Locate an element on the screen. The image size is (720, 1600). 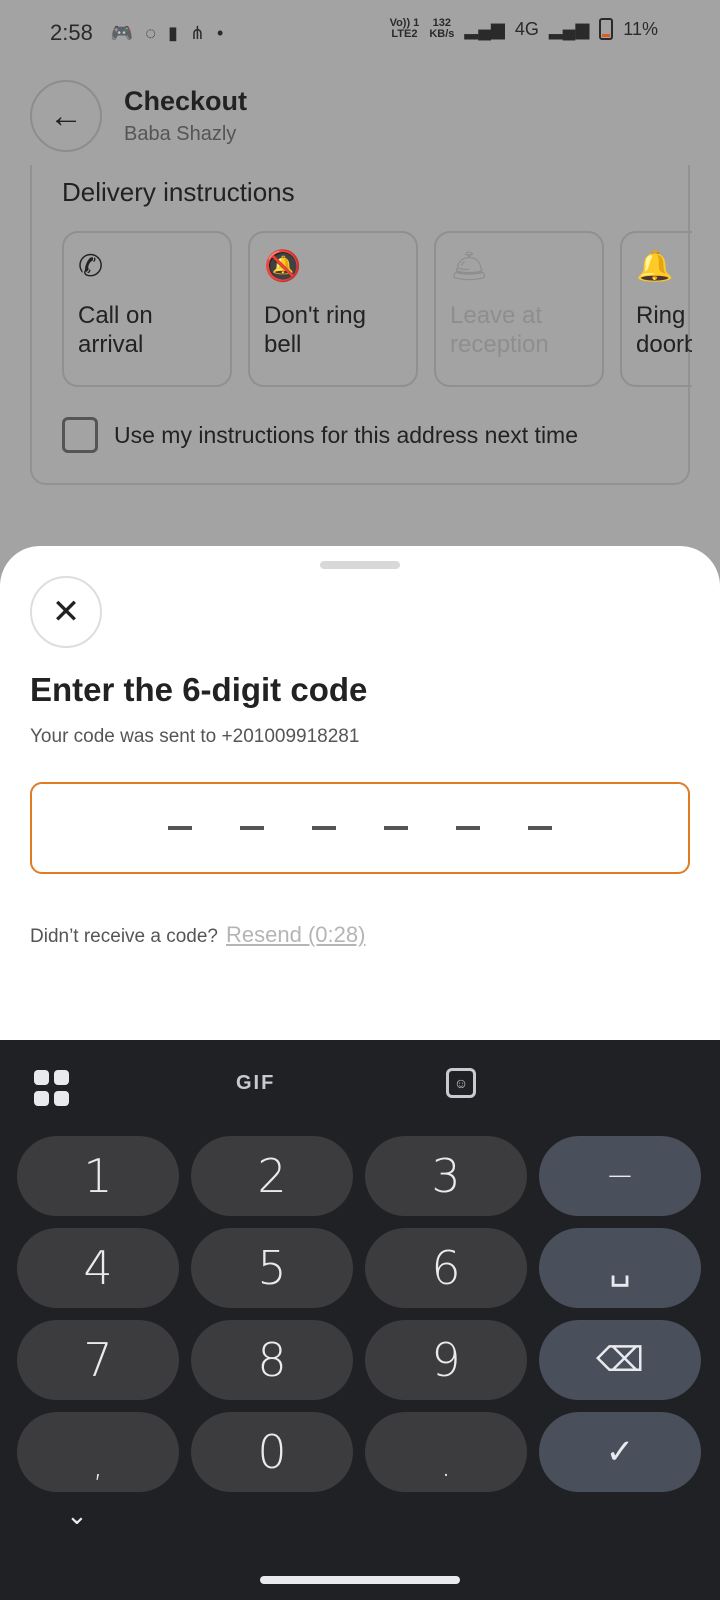
sheet-drag-handle is located at coordinates (360, 565).